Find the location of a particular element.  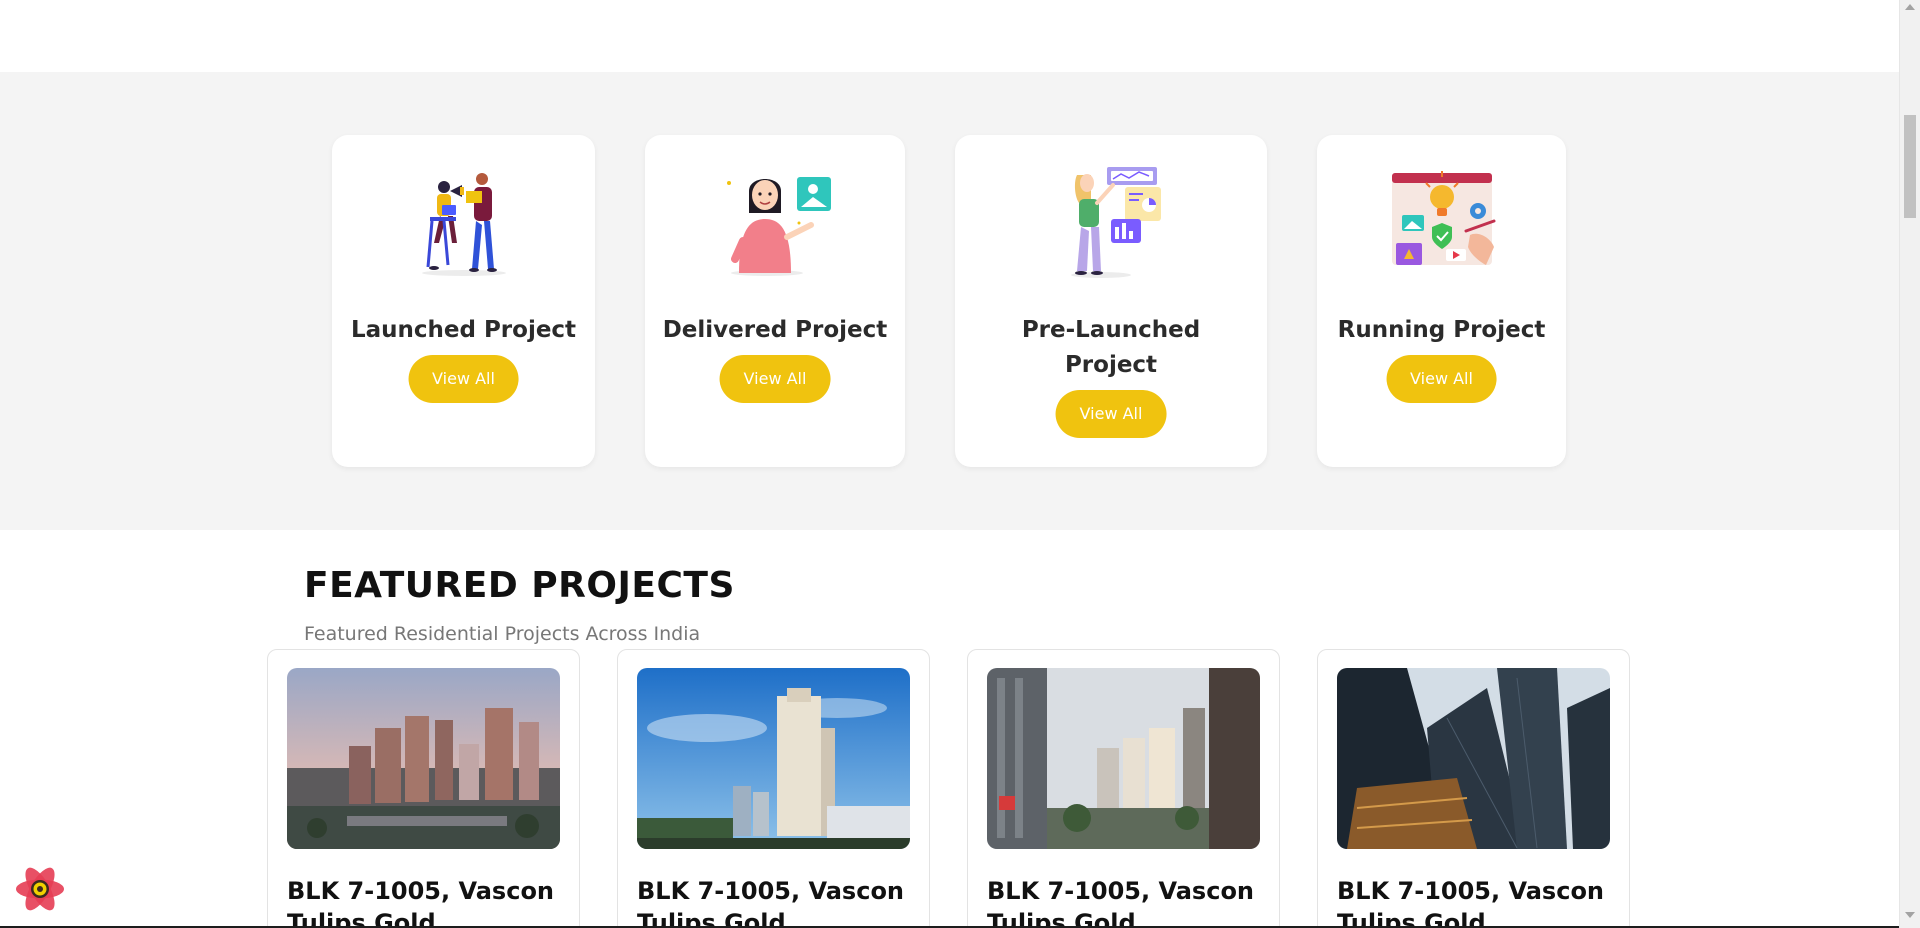

category-card-running: Running Project View All is located at coordinates (1441, 301).